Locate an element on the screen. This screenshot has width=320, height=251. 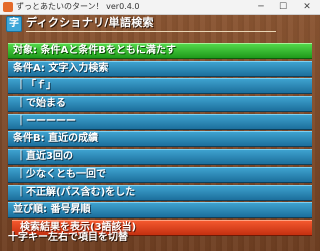
maximize-button: ☐ is located at coordinates (283, 7).